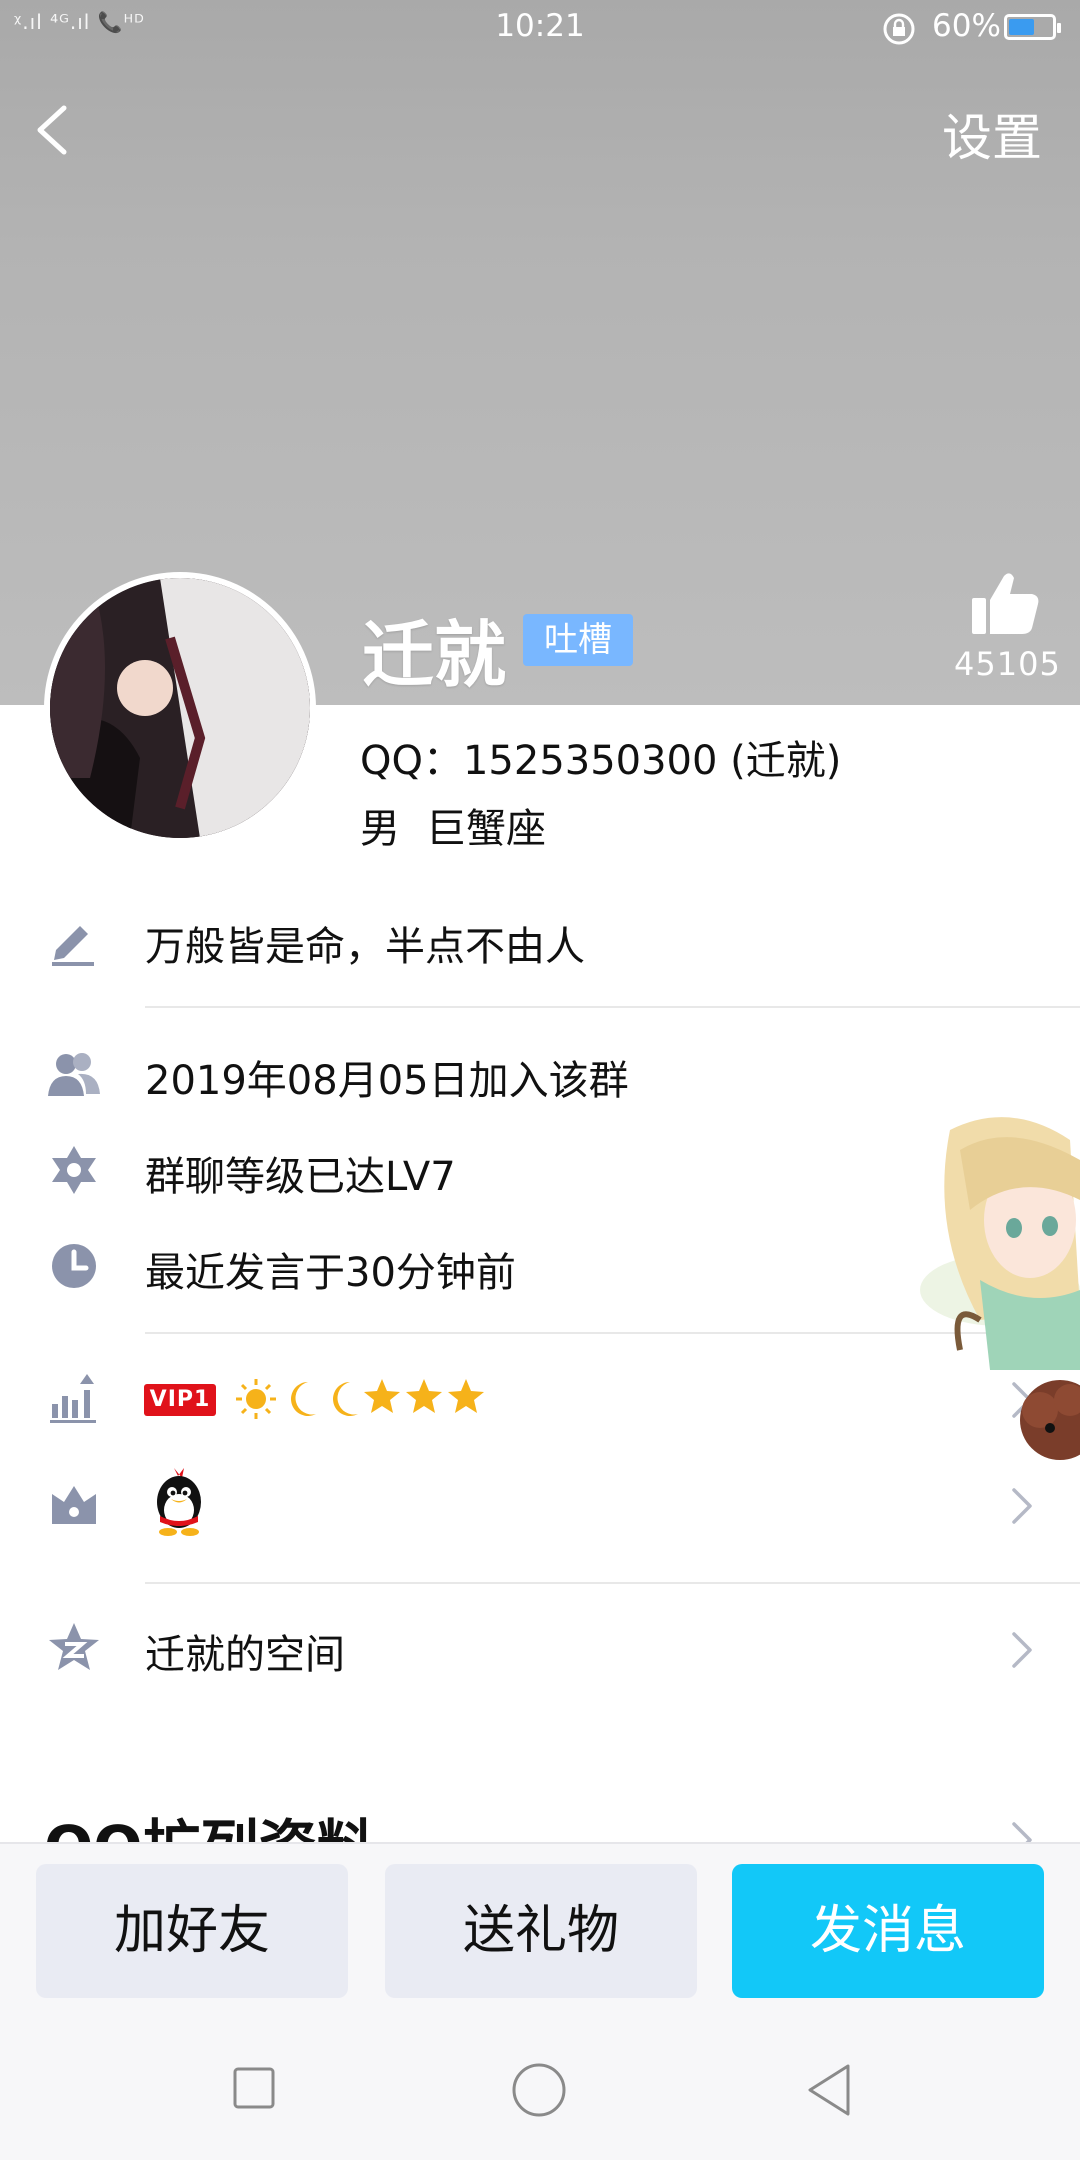 This screenshot has width=1080, height=2160. Describe the element at coordinates (73, 1398) in the screenshot. I see `level-up-chart-icon` at that location.